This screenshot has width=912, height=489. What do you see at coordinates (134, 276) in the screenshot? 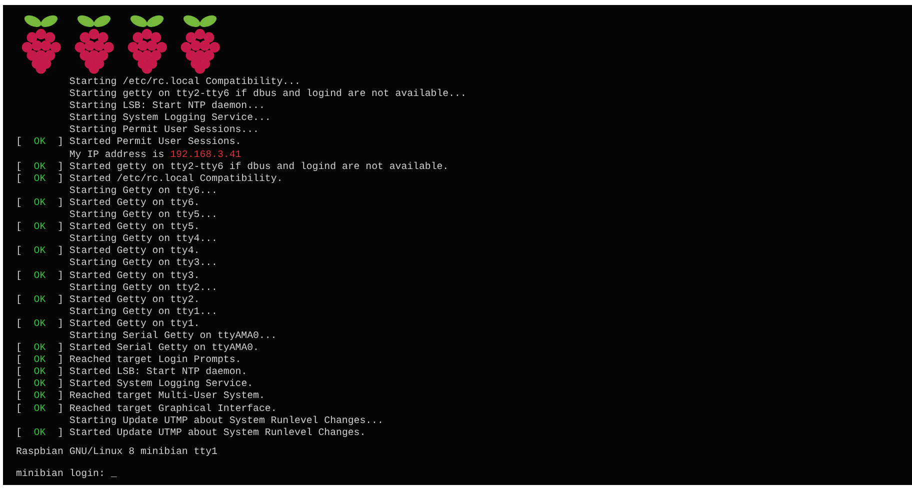
I see `boot-message: Started Getty on tty3.` at bounding box center [134, 276].